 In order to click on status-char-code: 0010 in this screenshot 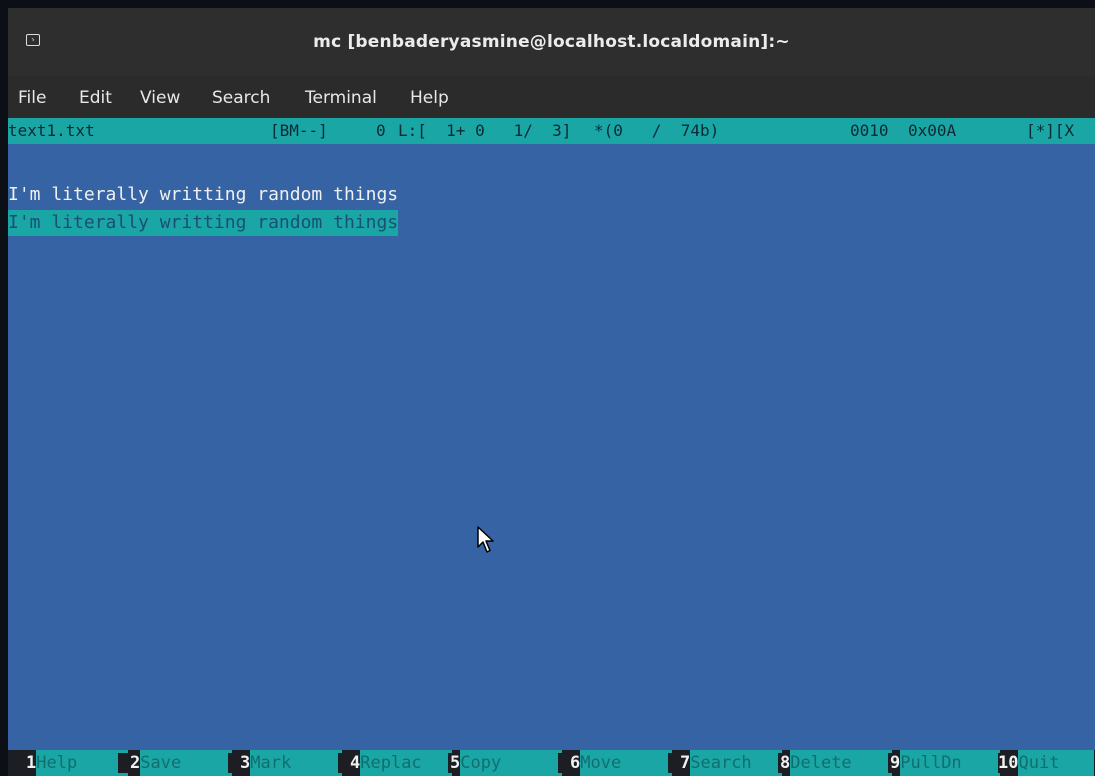, I will do `click(869, 130)`.